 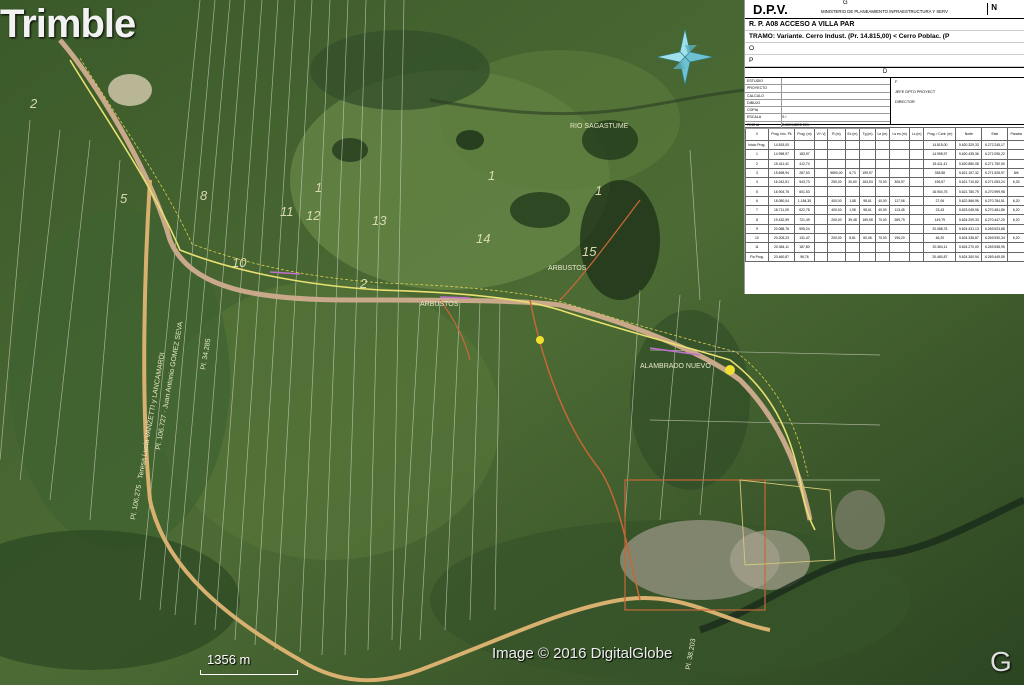 I want to click on table-cell: 6.270.481,86, so click(x=995, y=210).